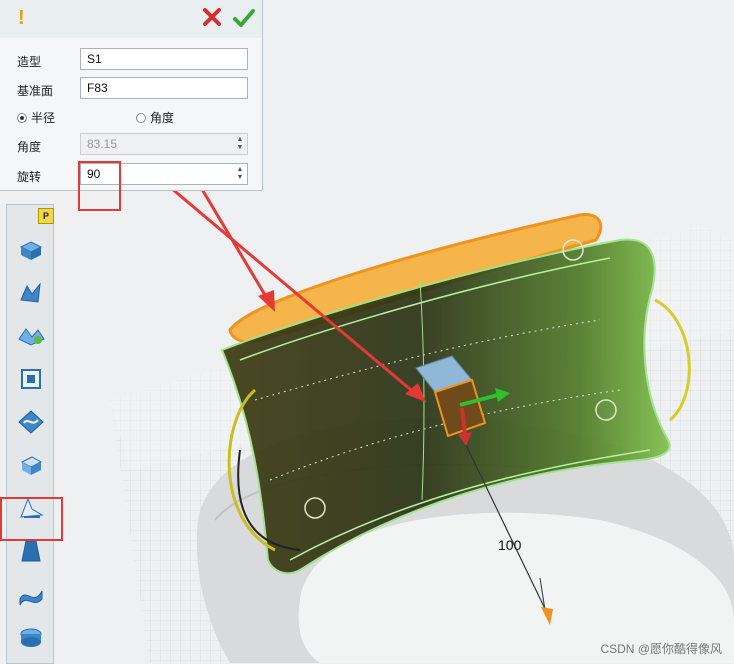 The height and width of the screenshot is (664, 734). I want to click on angle-radio: 角度, so click(155, 117).